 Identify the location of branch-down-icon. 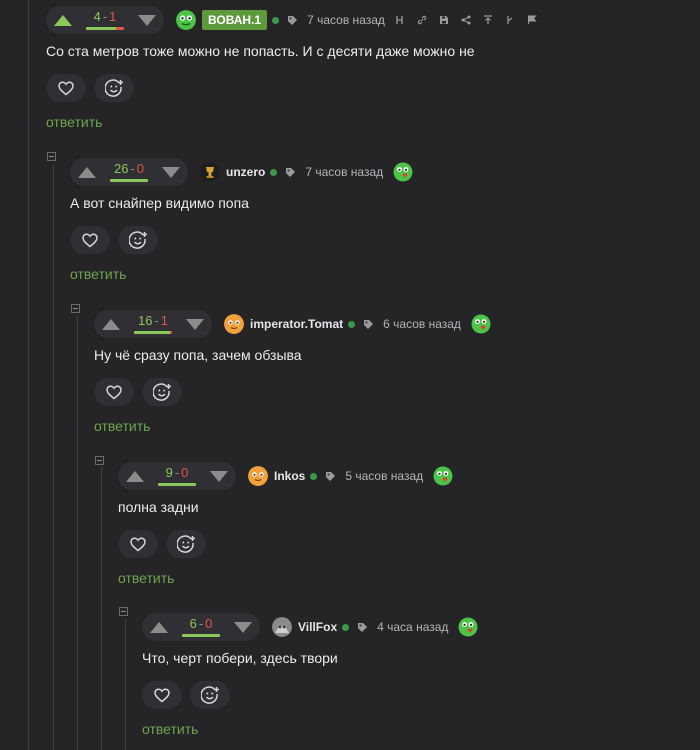
(510, 20).